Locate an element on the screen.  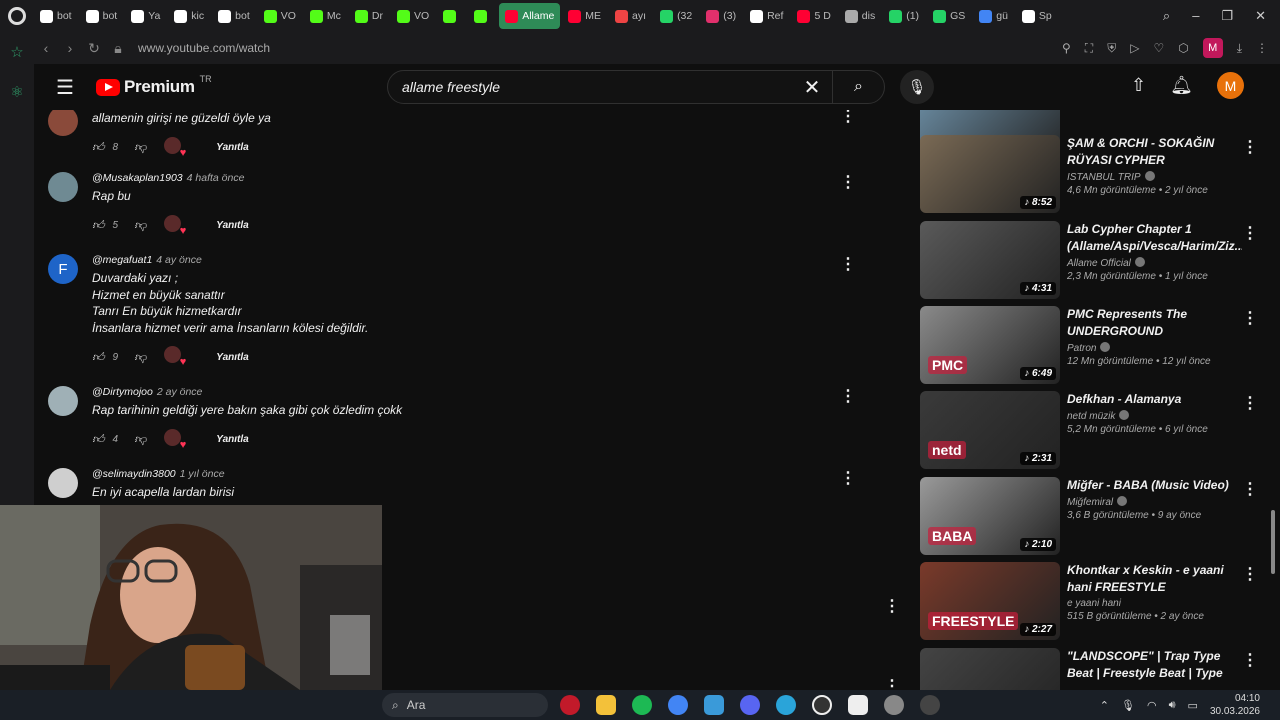
video-thumbnail: BABA ♪ 2:10 is located at coordinates (990, 516).